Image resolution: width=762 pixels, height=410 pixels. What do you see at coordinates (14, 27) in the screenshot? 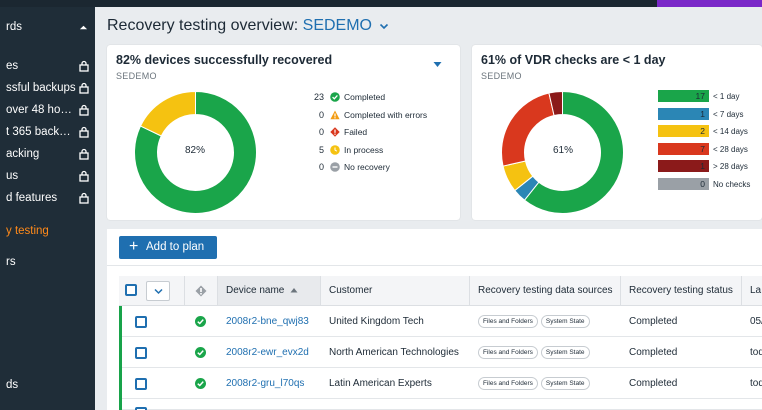
I see `sidebar-item-label: rds` at bounding box center [14, 27].